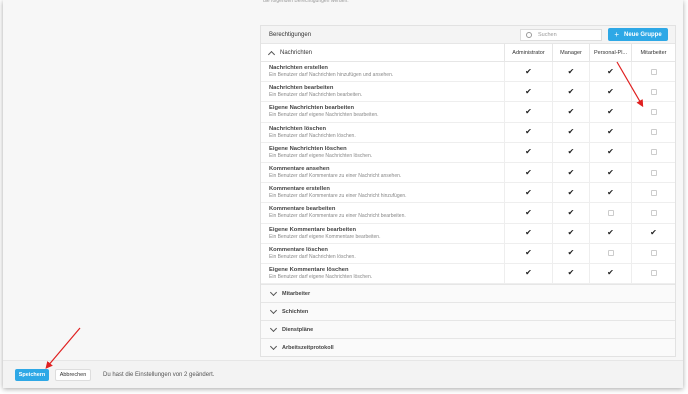  Describe the element at coordinates (273, 292) in the screenshot. I see `chevron-down-icon` at that location.